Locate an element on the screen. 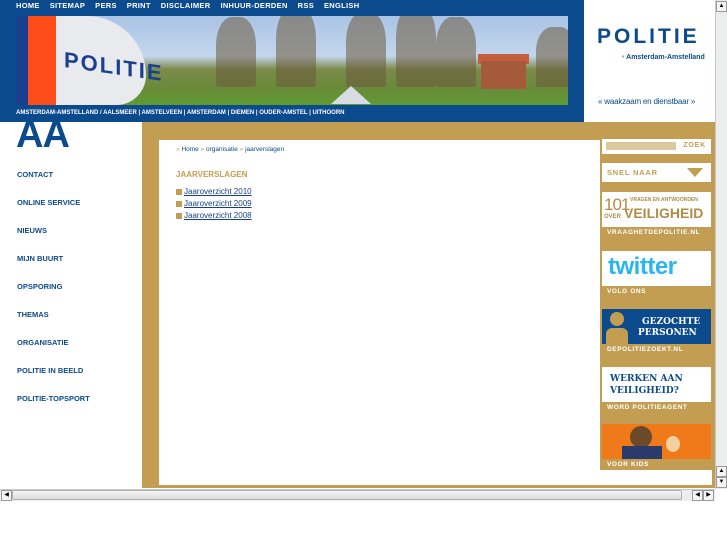 The width and height of the screenshot is (727, 545). topnav-disclaimer: DISCLAIMER is located at coordinates (186, 6).